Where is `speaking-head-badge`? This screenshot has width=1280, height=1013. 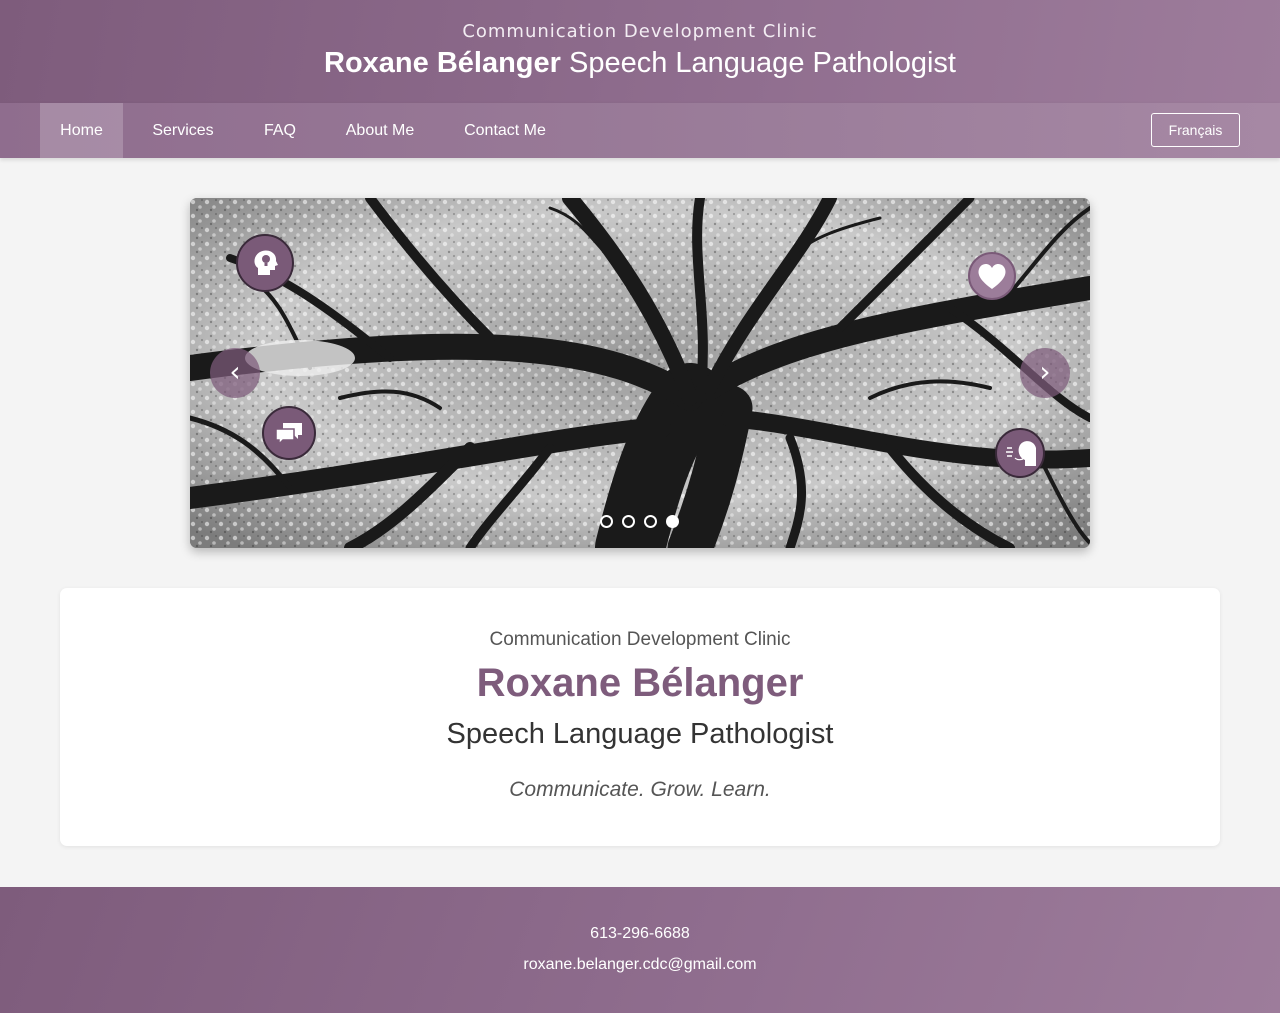
speaking-head-badge is located at coordinates (1020, 453).